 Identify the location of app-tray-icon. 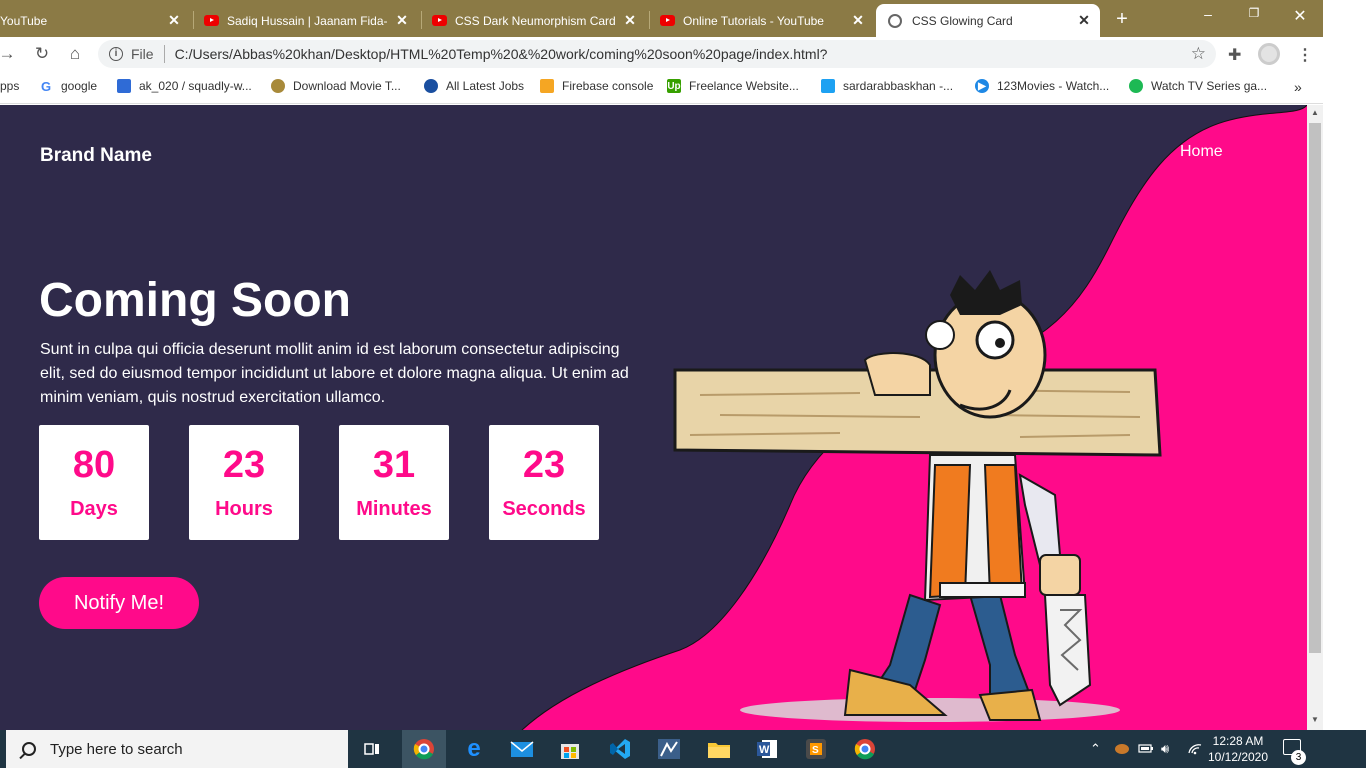
(1122, 749).